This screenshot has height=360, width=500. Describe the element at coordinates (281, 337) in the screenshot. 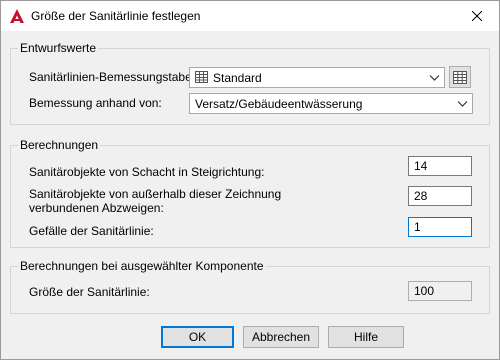

I see `cancel-button: Abbrechen` at that location.